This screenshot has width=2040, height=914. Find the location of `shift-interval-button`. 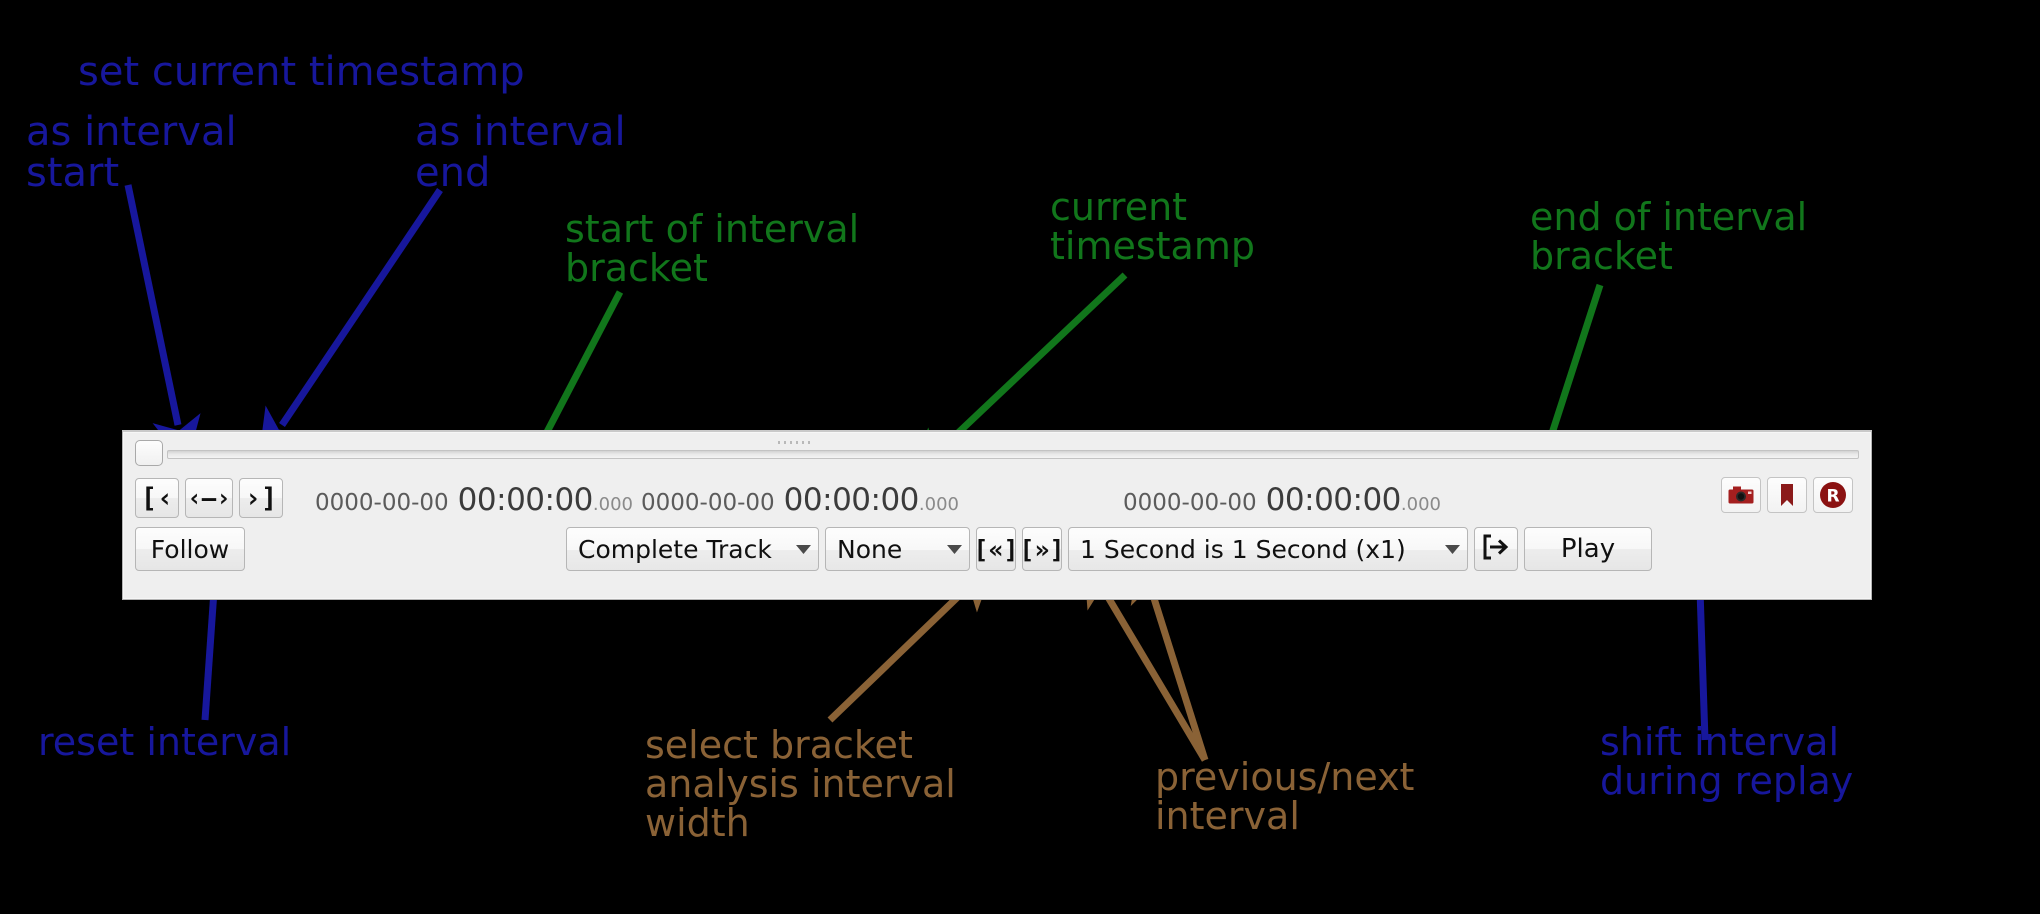

shift-interval-button is located at coordinates (1496, 549).